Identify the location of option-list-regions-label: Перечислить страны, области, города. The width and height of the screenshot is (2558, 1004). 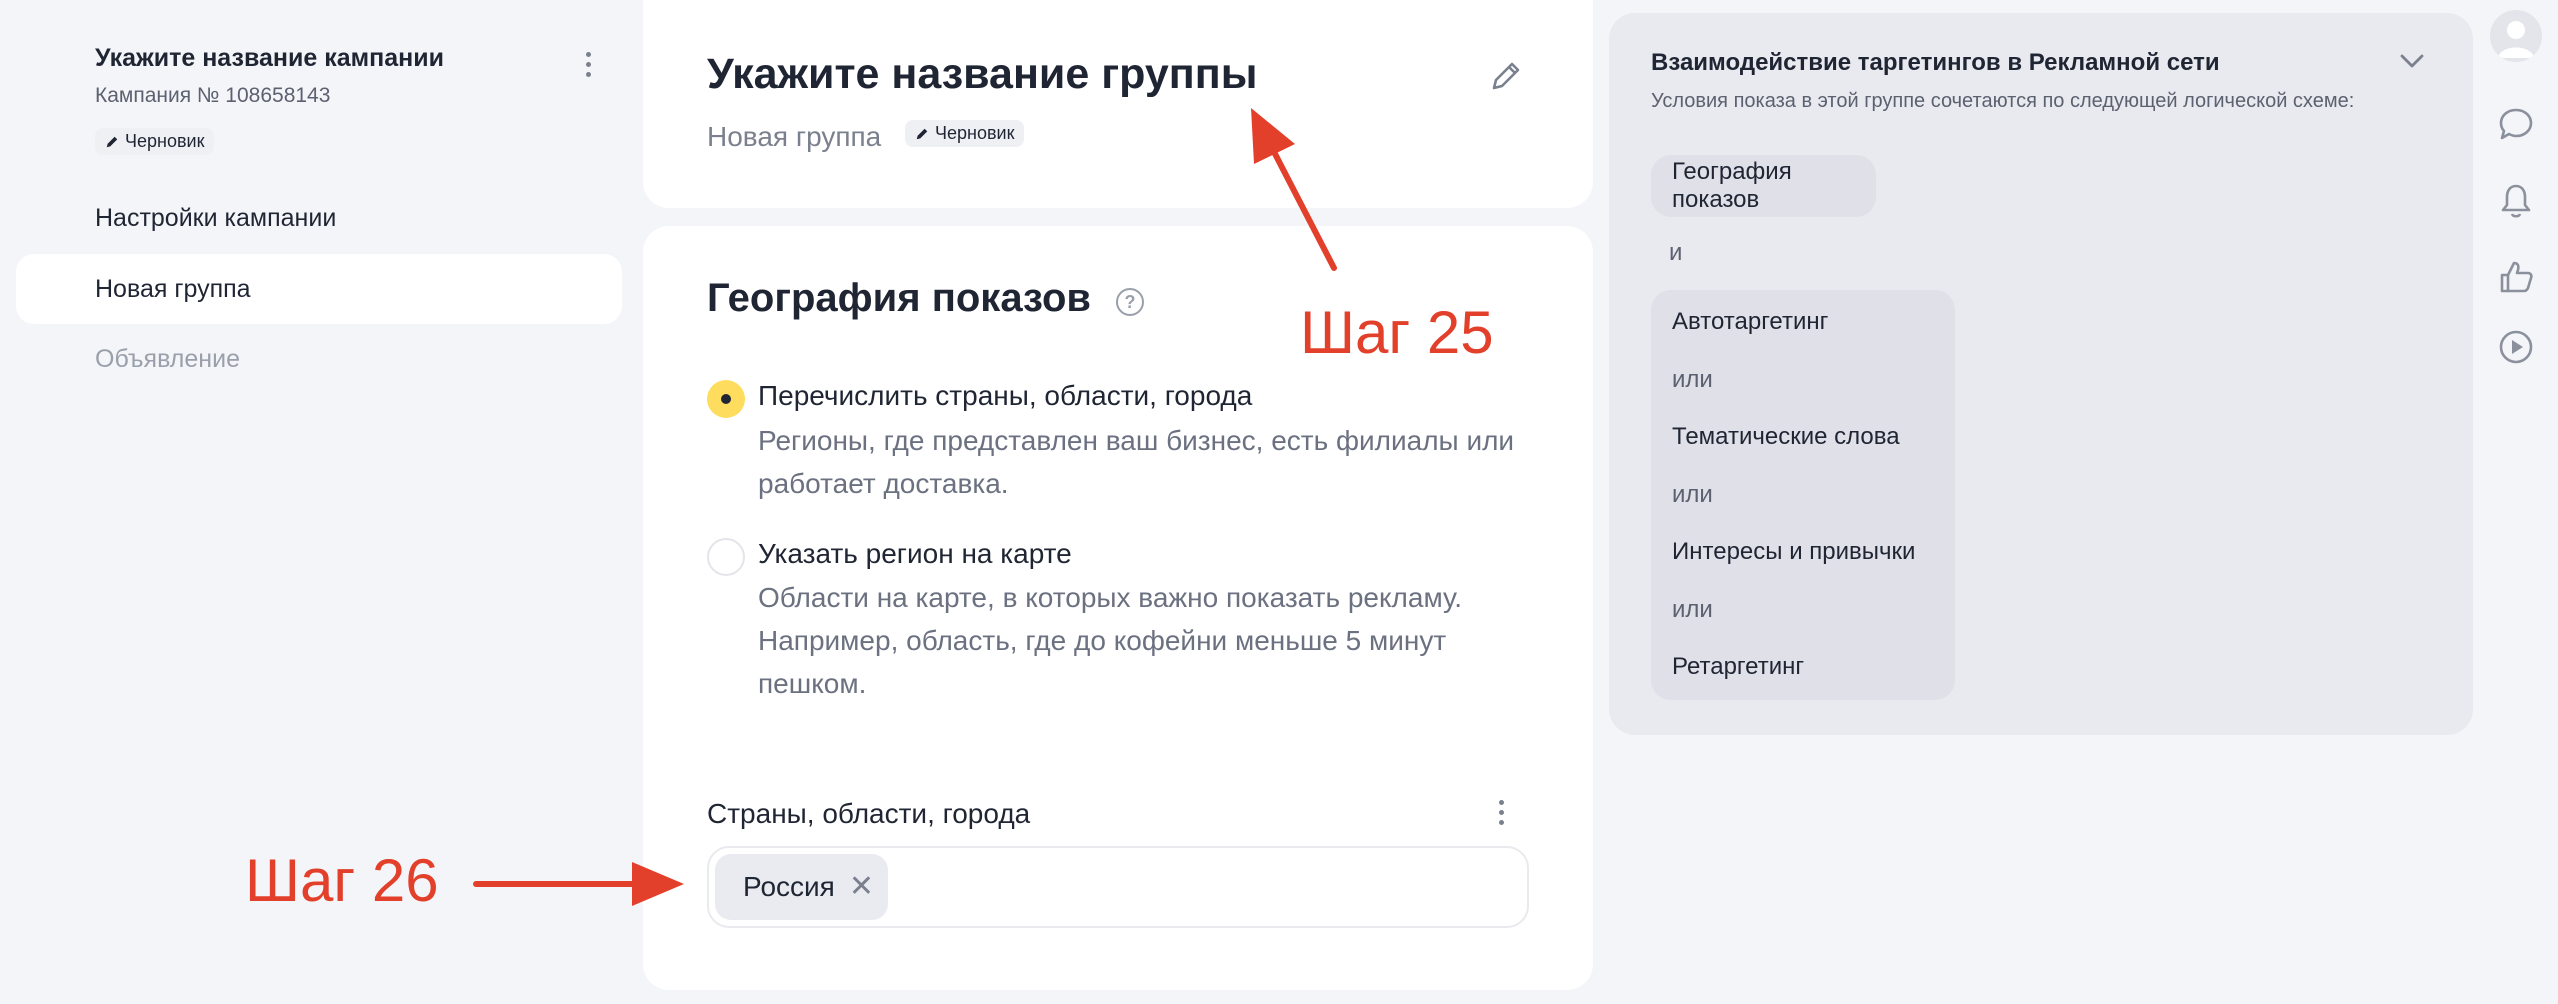
(1005, 396).